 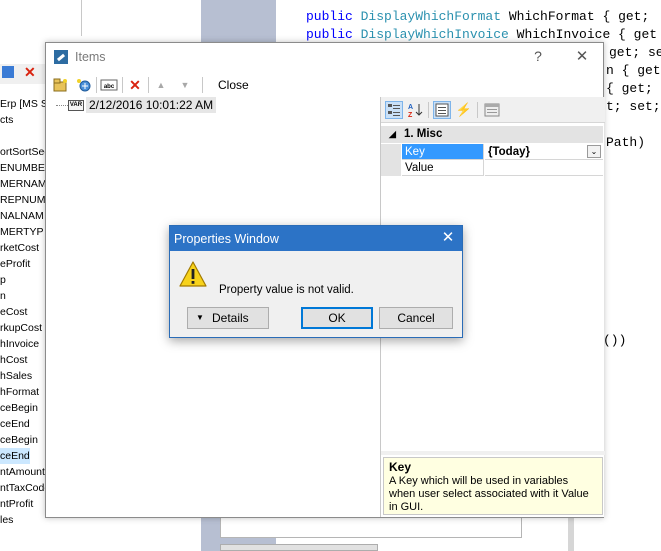 I want to click on property-row-value: Value, so click(x=492, y=168).